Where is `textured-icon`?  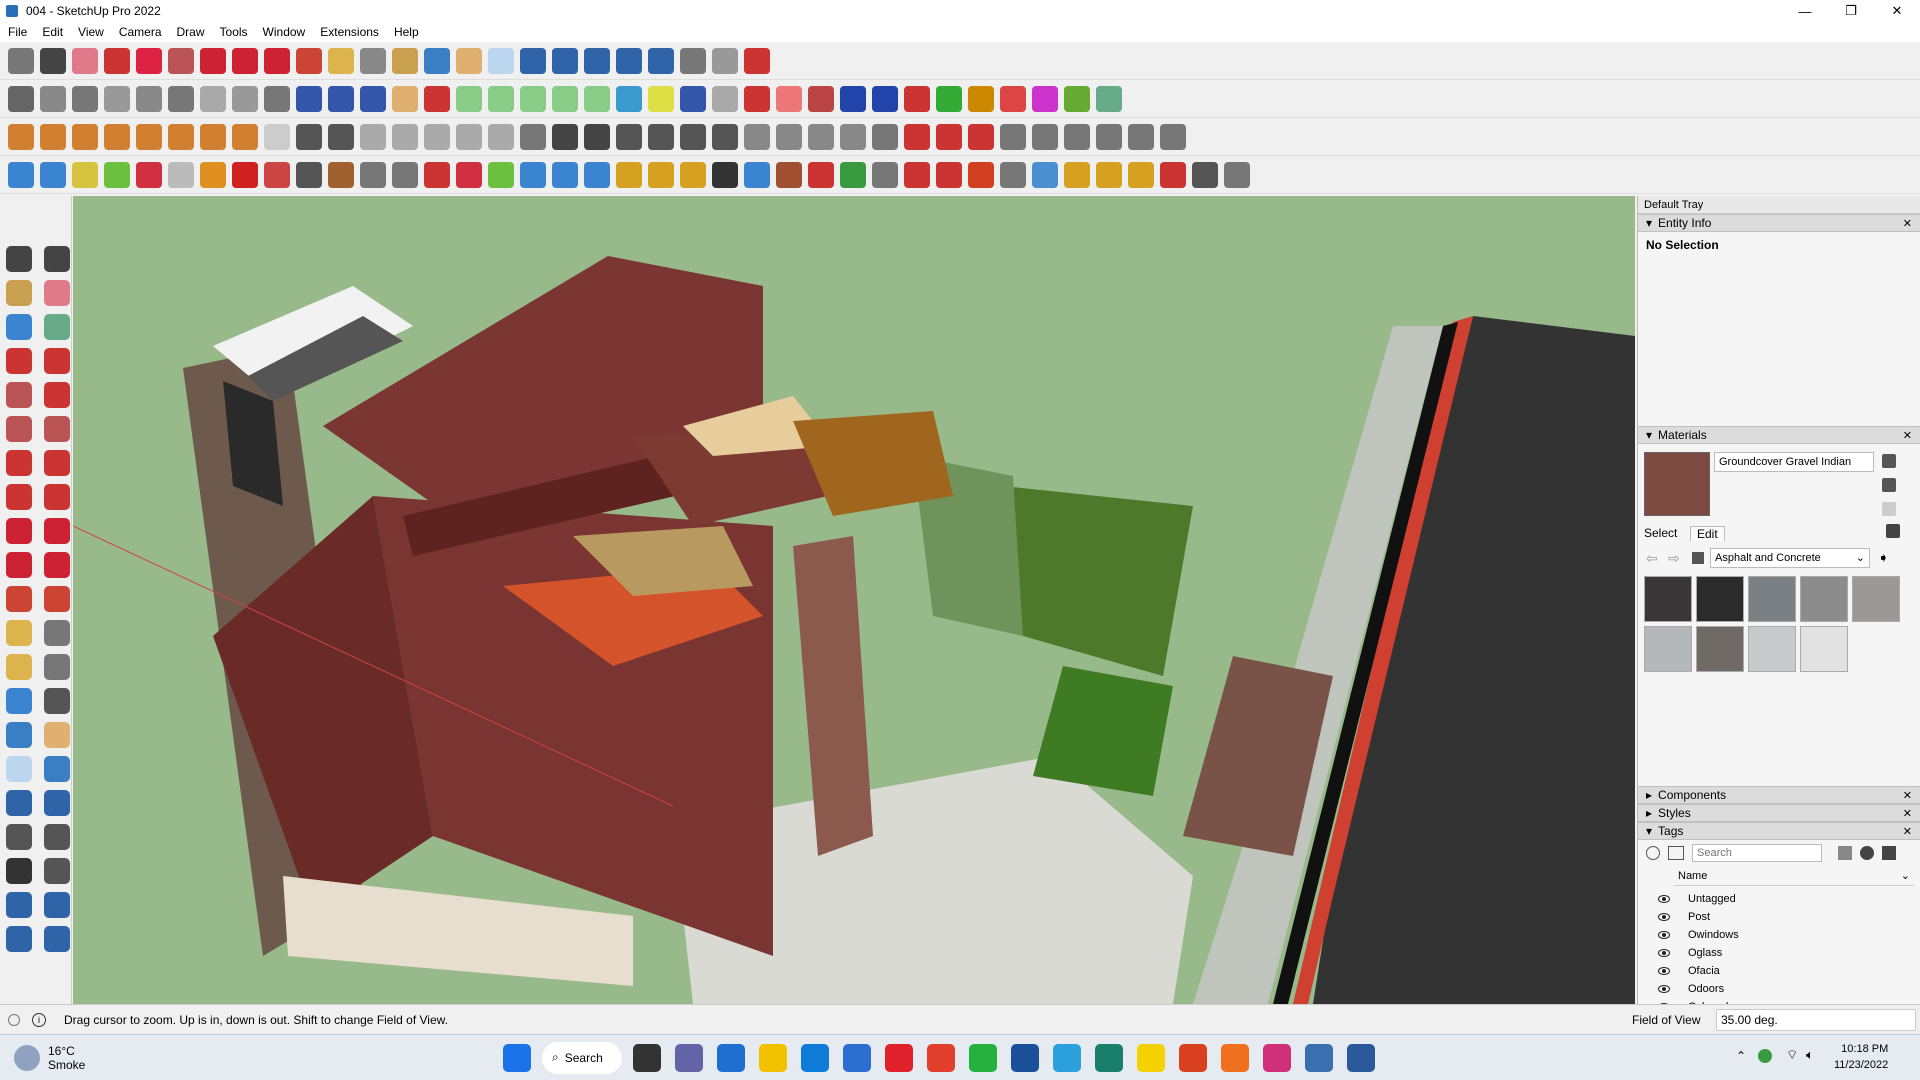 textured-icon is located at coordinates (245, 99).